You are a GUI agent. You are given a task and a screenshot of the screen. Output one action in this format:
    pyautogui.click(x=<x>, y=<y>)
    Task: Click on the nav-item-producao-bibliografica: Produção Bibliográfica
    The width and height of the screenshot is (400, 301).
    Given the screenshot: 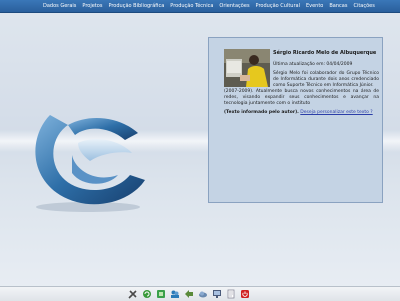 What is the action you would take?
    pyautogui.click(x=136, y=6)
    